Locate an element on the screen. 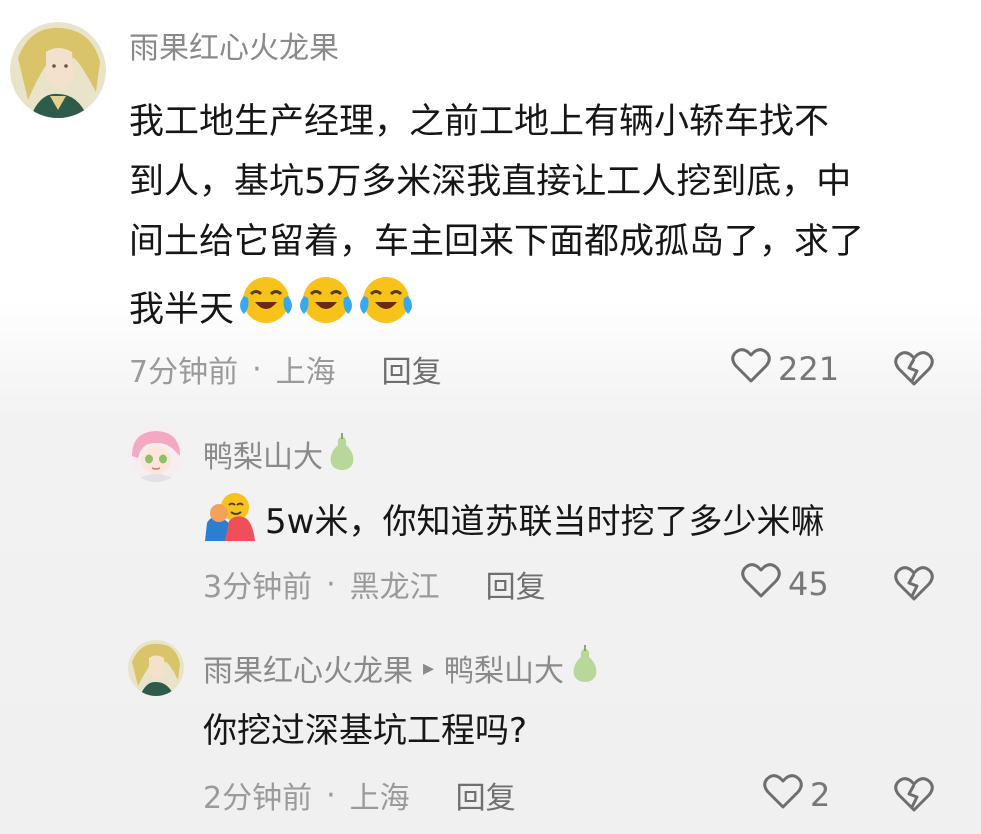  comment-text-line: 到人，基坑5万多米深我直接让工人挖到底，中 is located at coordinates (490, 182).